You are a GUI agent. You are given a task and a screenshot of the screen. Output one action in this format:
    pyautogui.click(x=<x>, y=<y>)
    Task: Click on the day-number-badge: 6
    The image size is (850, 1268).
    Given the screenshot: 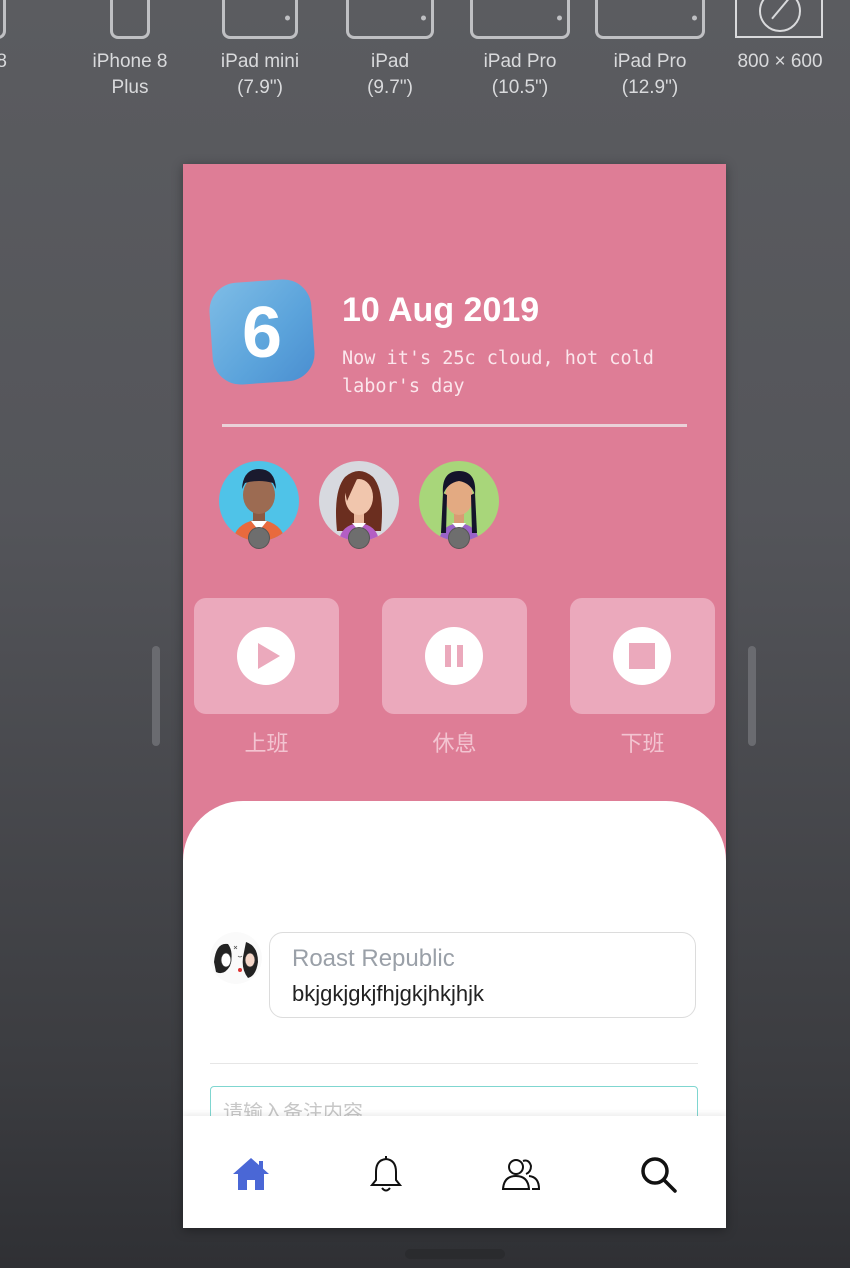 What is the action you would take?
    pyautogui.click(x=262, y=332)
    